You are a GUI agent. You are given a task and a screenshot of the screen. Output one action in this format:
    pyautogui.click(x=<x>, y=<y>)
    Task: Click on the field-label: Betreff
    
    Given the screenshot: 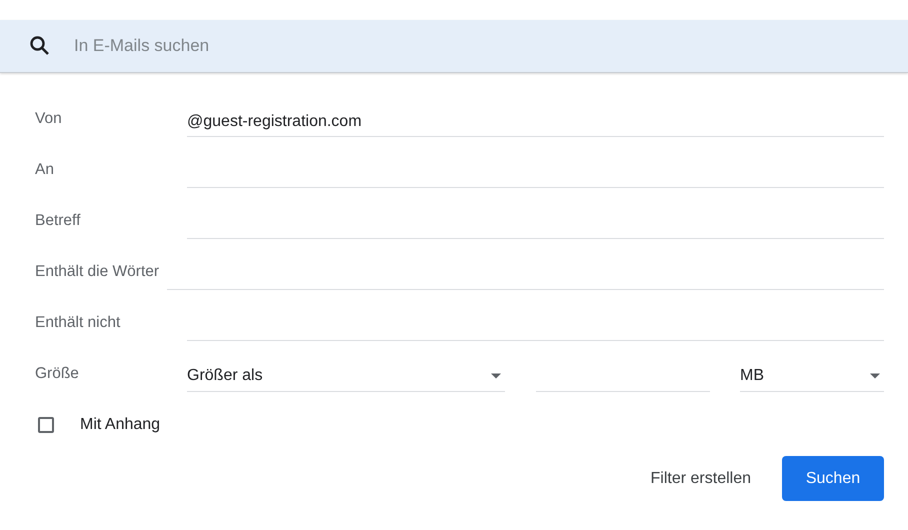 What is the action you would take?
    pyautogui.click(x=58, y=221)
    